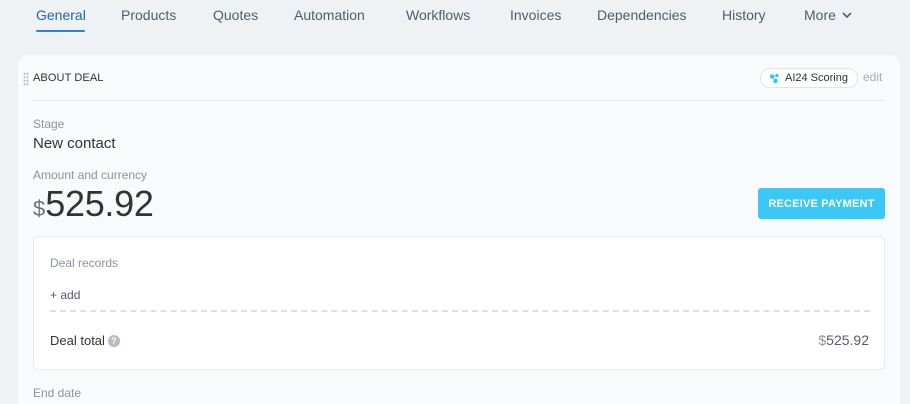 Image resolution: width=910 pixels, height=404 pixels. I want to click on tab-dependencies: Dependencies, so click(642, 15).